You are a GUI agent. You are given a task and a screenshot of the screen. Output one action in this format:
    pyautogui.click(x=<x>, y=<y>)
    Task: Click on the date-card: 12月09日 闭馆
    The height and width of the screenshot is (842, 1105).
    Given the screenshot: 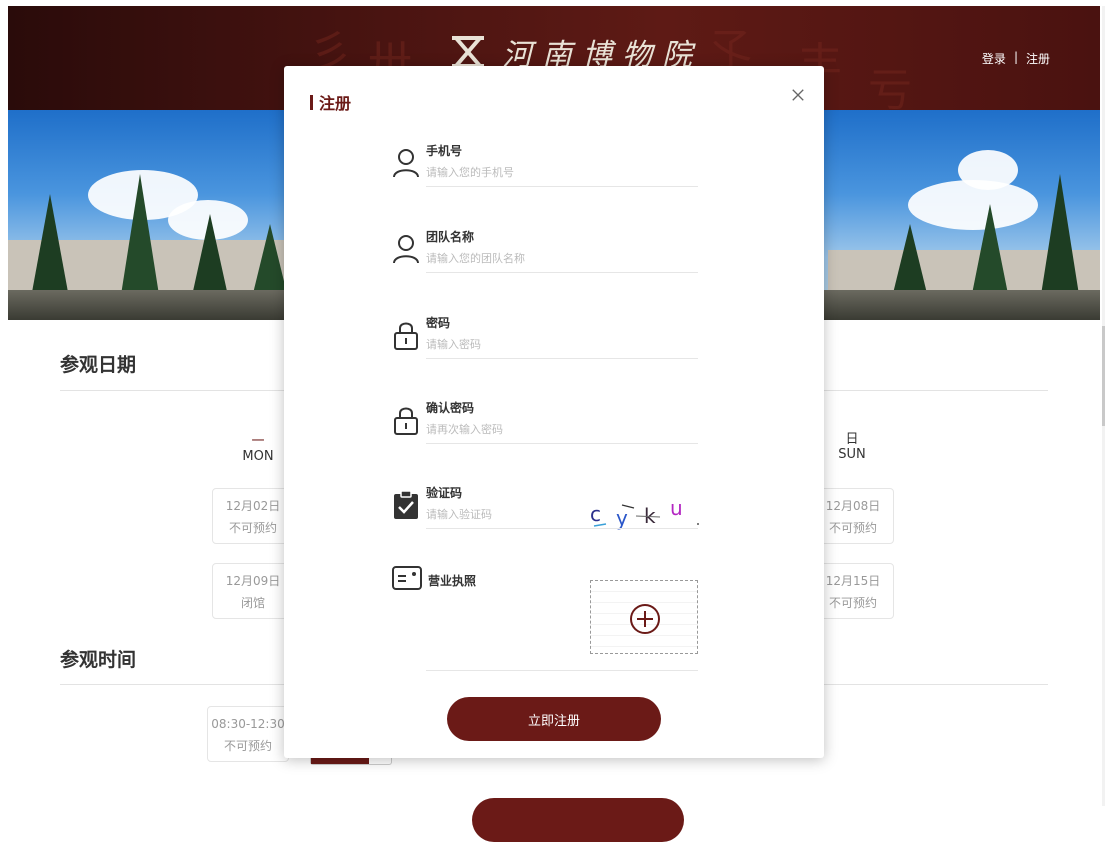 What is the action you would take?
    pyautogui.click(x=253, y=591)
    